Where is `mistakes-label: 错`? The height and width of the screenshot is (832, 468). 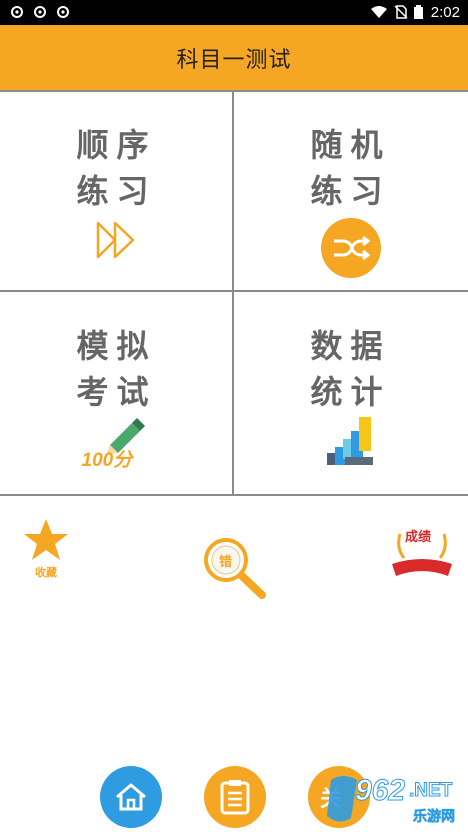 mistakes-label: 错 is located at coordinates (226, 562).